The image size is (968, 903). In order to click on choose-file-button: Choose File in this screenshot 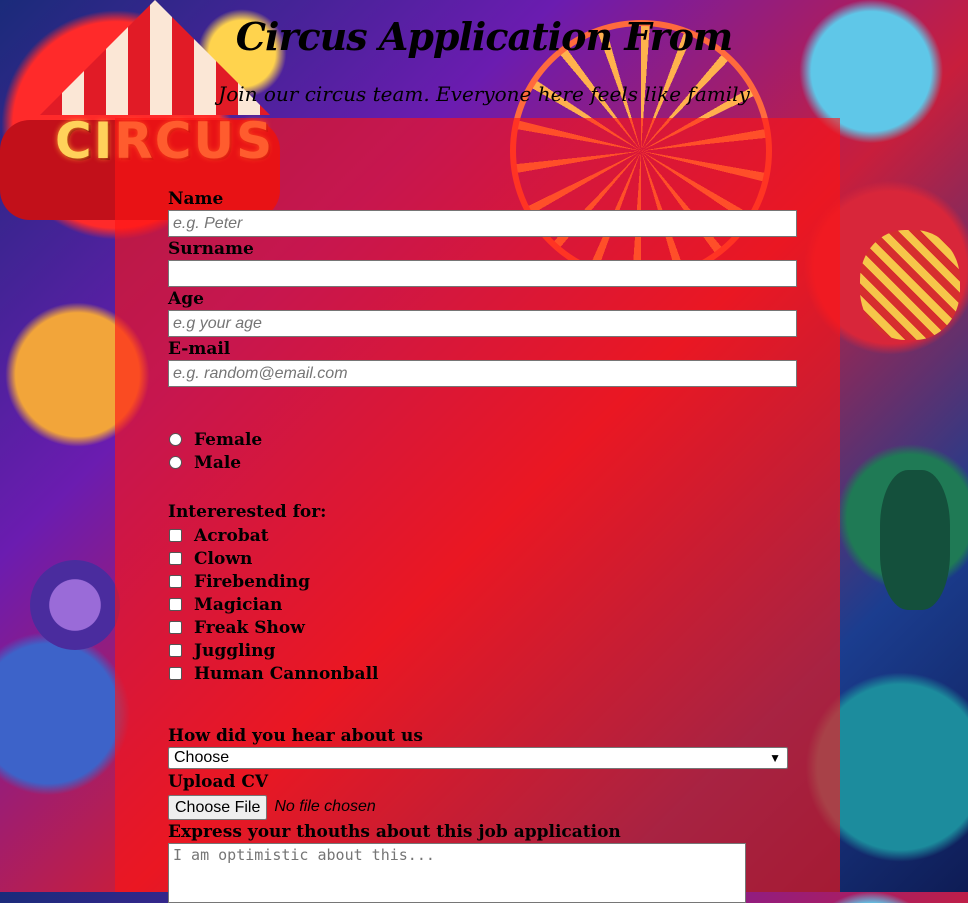, I will do `click(218, 807)`.